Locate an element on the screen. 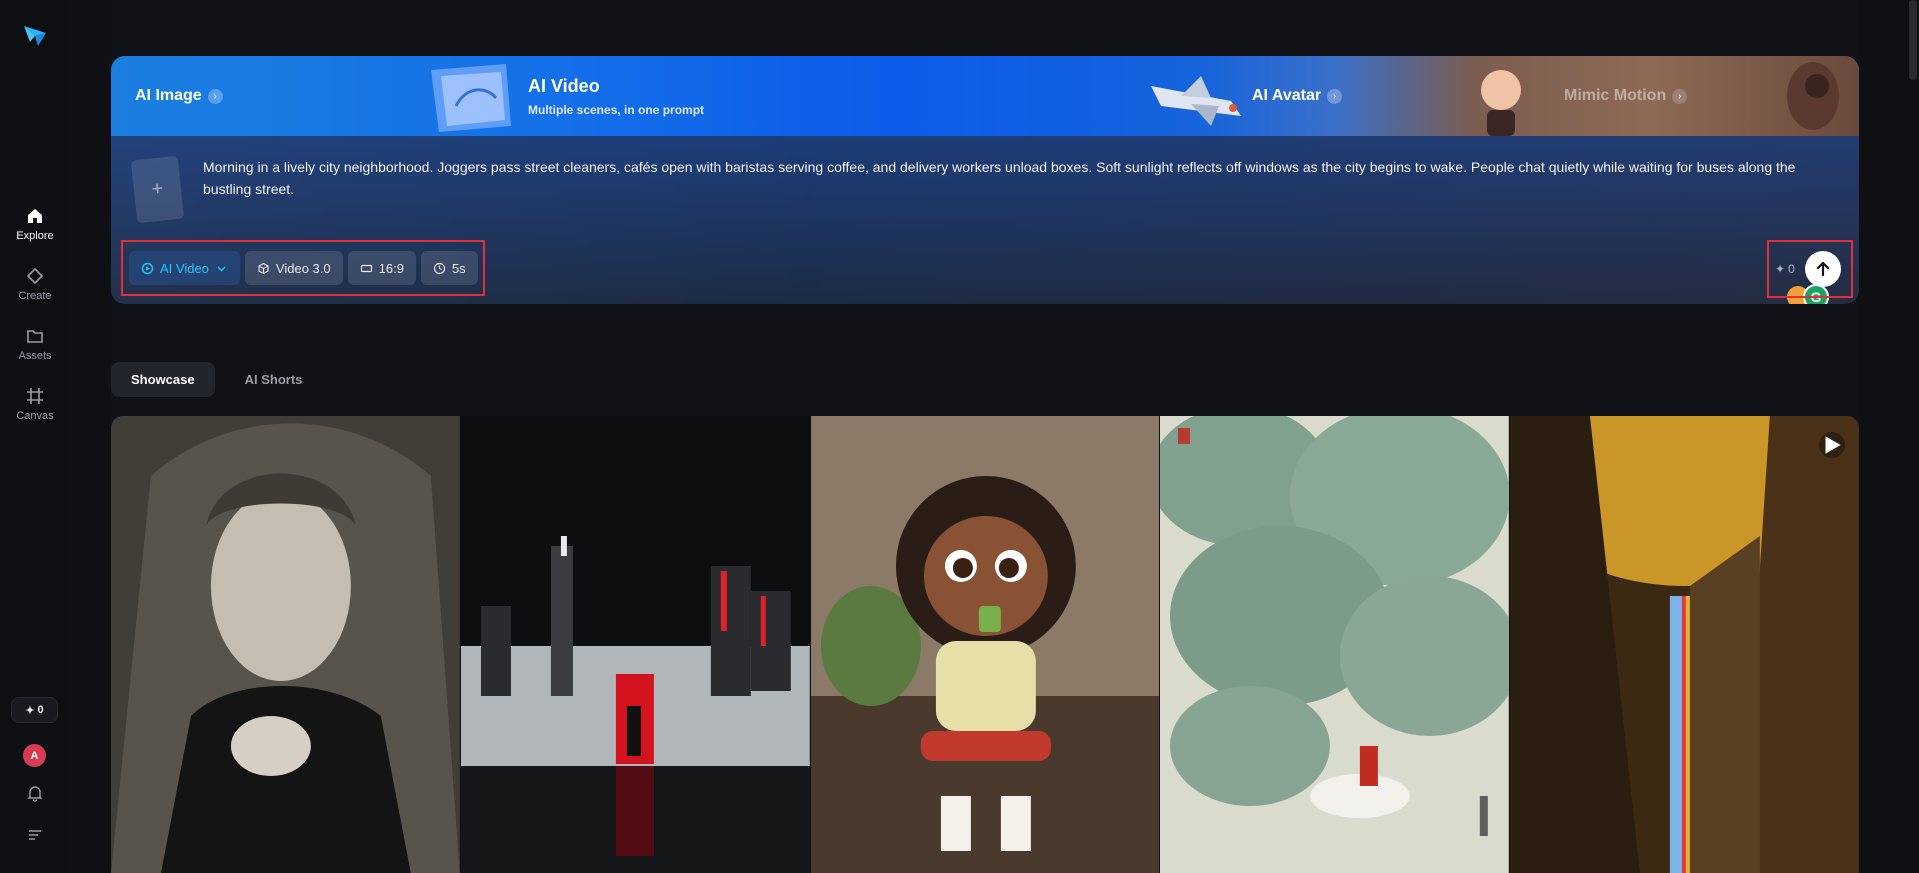  sidebar-item-canvas: Canvas is located at coordinates (35, 404).